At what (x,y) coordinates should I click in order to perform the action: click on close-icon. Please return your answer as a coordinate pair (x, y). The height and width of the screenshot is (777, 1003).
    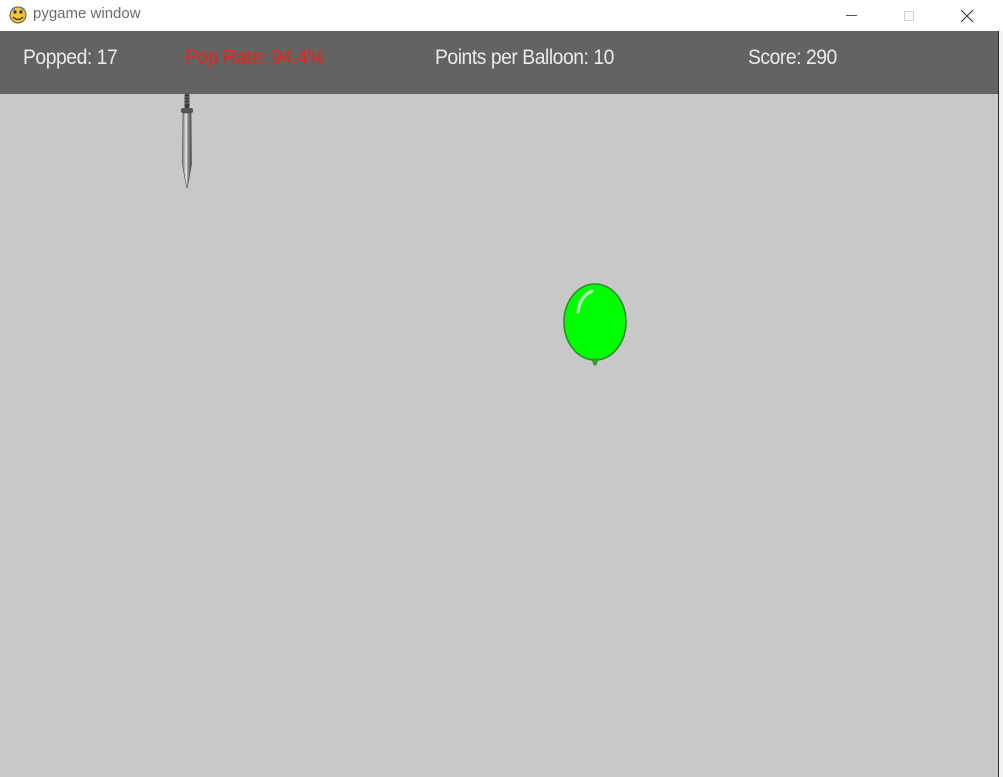
    Looking at the image, I should click on (967, 15).